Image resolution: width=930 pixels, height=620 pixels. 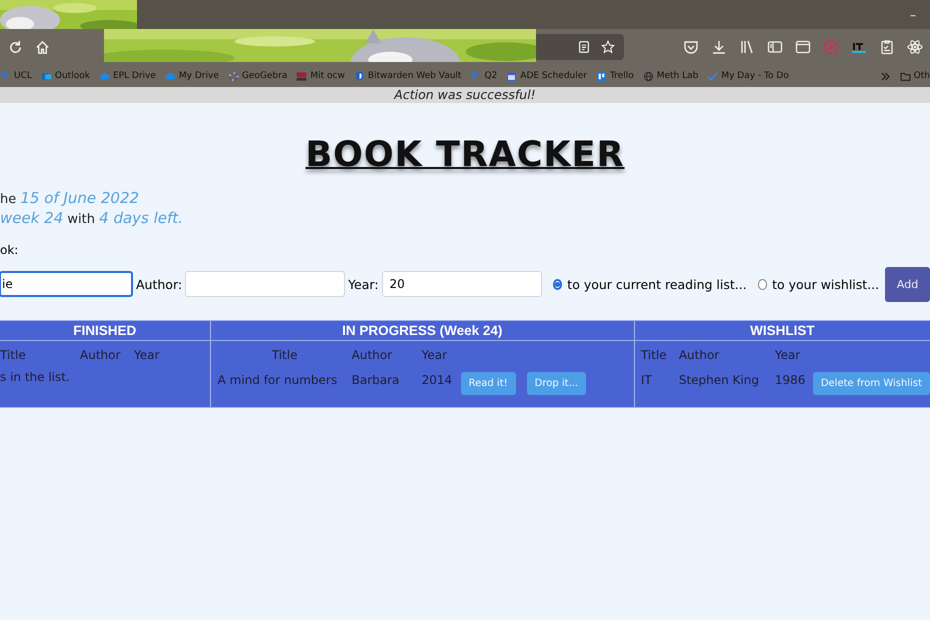 What do you see at coordinates (755, 76) in the screenshot?
I see `bookmark-link: My Day - To Do` at bounding box center [755, 76].